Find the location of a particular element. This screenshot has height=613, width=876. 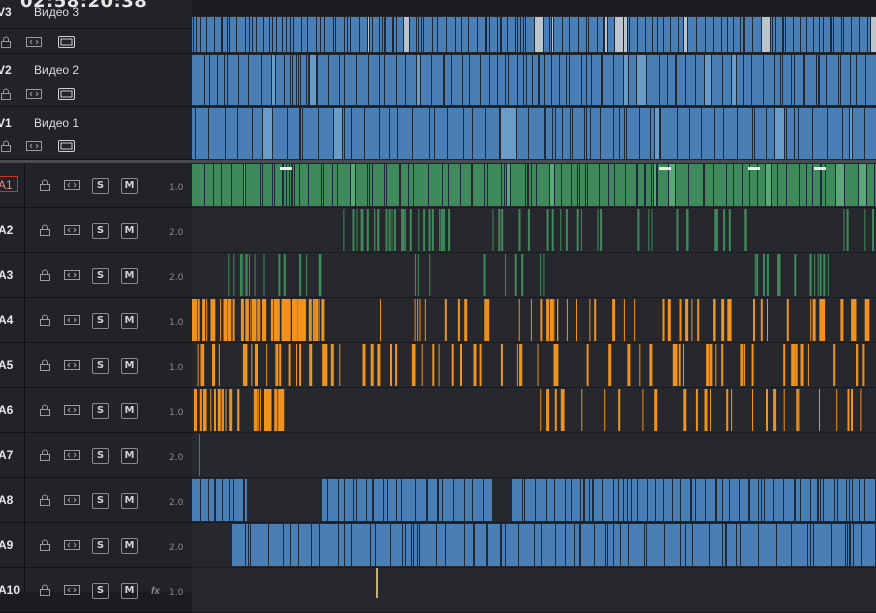

audio-lane-a7 is located at coordinates (534, 455).